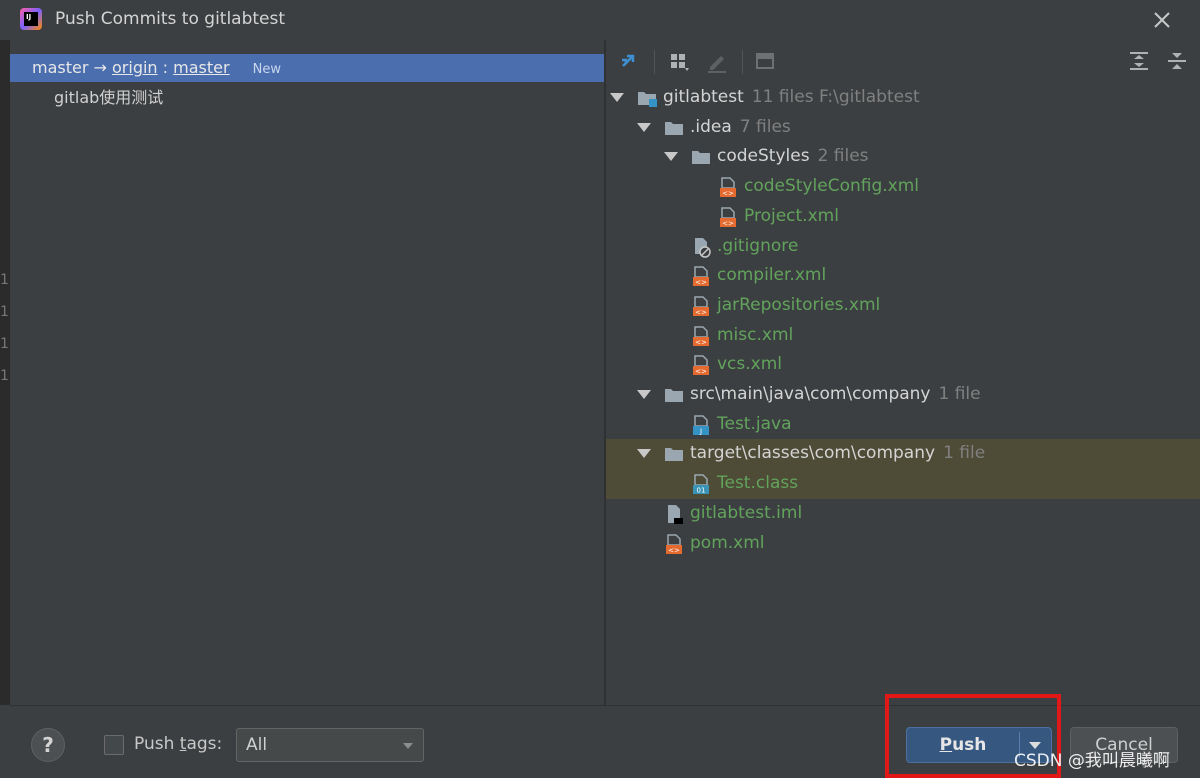 The height and width of the screenshot is (778, 1200). What do you see at coordinates (903, 276) in the screenshot?
I see `tree-node: <> compiler.xml` at bounding box center [903, 276].